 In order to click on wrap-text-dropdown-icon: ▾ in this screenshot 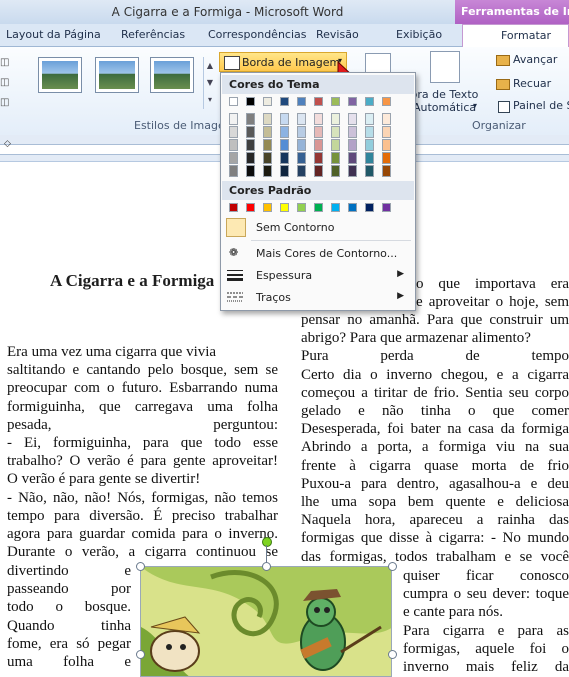, I will do `click(475, 105)`.